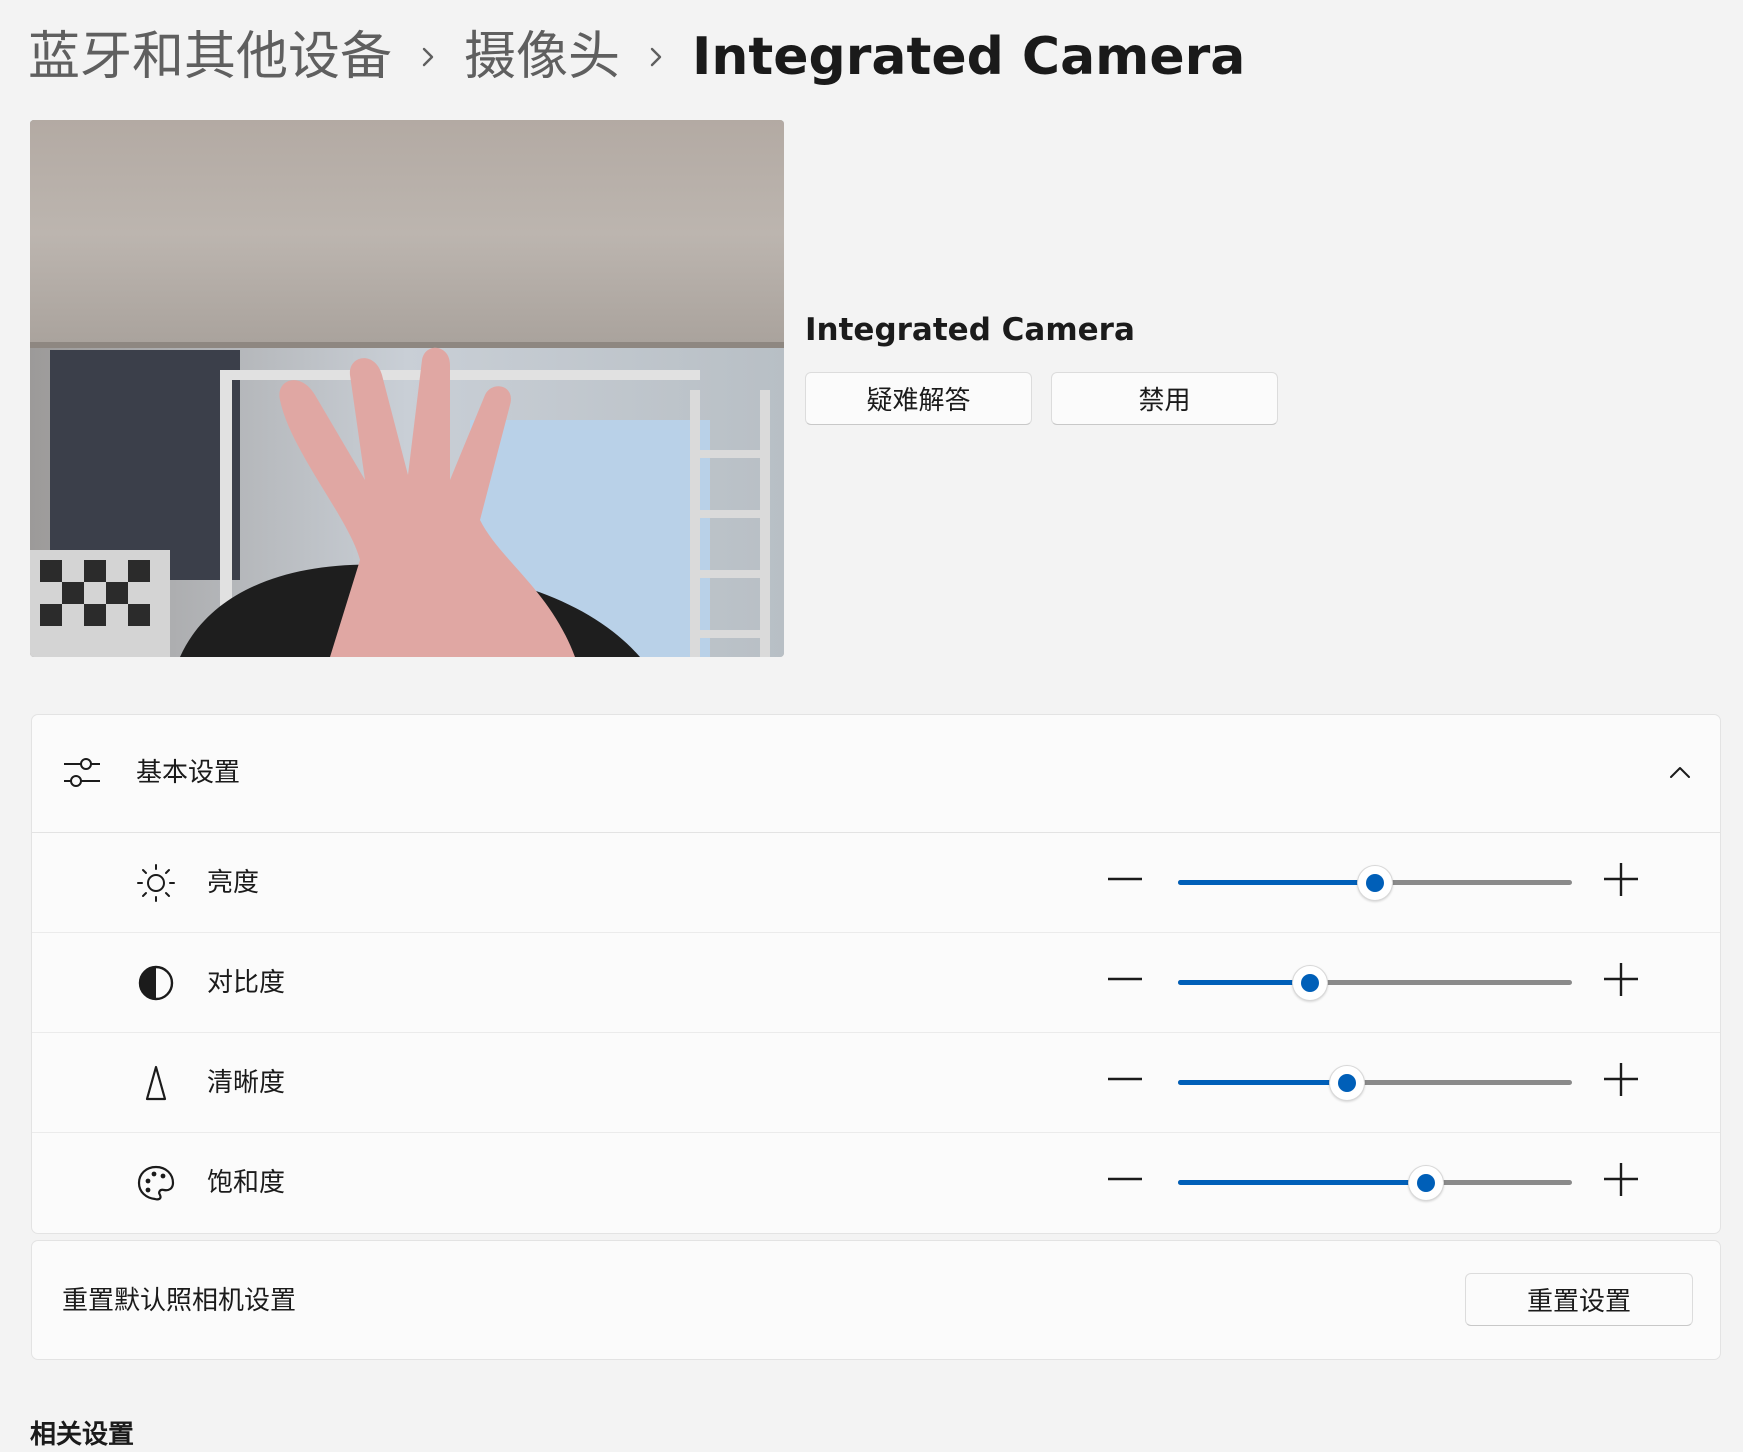  What do you see at coordinates (246, 983) in the screenshot?
I see `contrast-label: 对比度` at bounding box center [246, 983].